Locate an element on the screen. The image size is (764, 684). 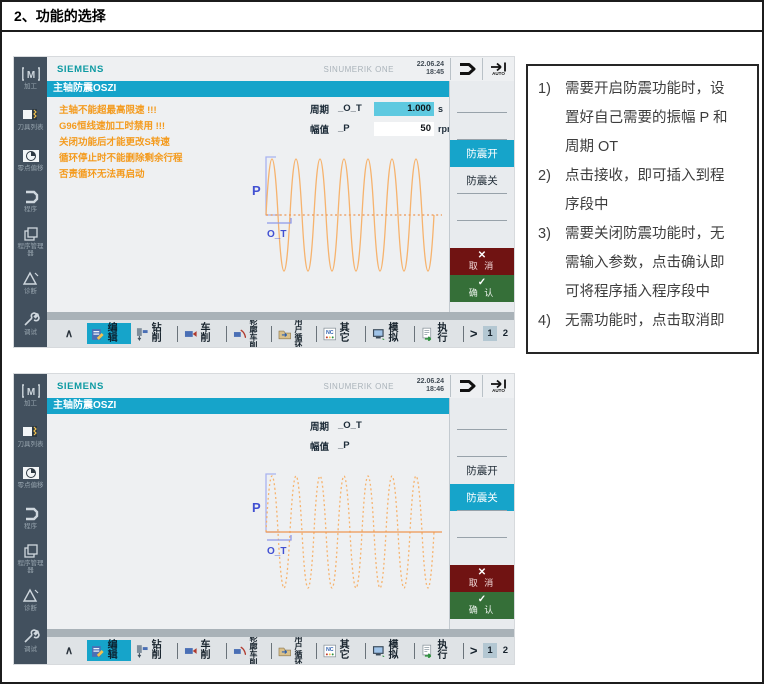
softkey-column: 防震开 防震关 ✕ 取 消 ✓ 确 认 is located at coordinates (481, 513).